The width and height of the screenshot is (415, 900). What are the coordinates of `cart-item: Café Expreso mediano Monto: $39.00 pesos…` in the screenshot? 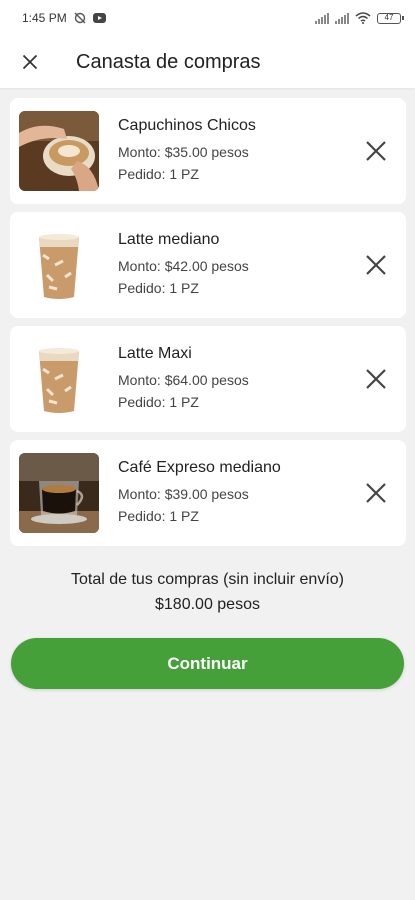 It's located at (208, 493).